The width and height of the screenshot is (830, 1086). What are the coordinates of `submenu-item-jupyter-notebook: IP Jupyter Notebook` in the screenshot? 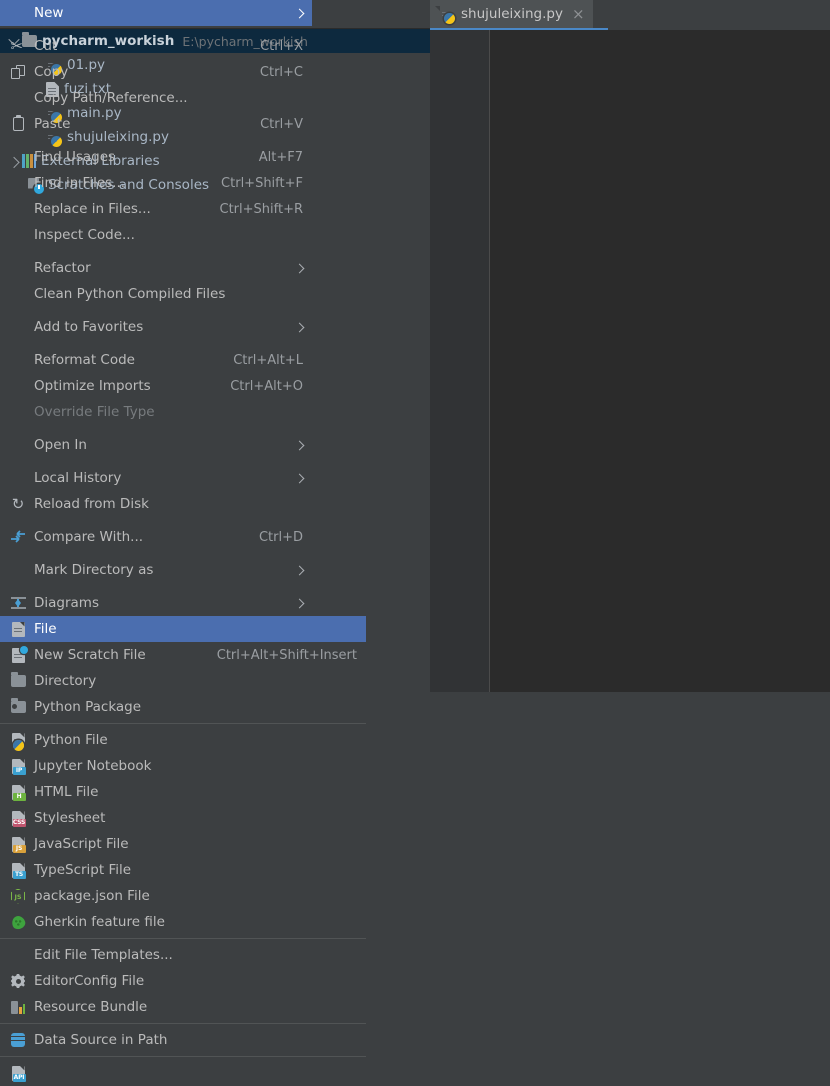 It's located at (183, 766).